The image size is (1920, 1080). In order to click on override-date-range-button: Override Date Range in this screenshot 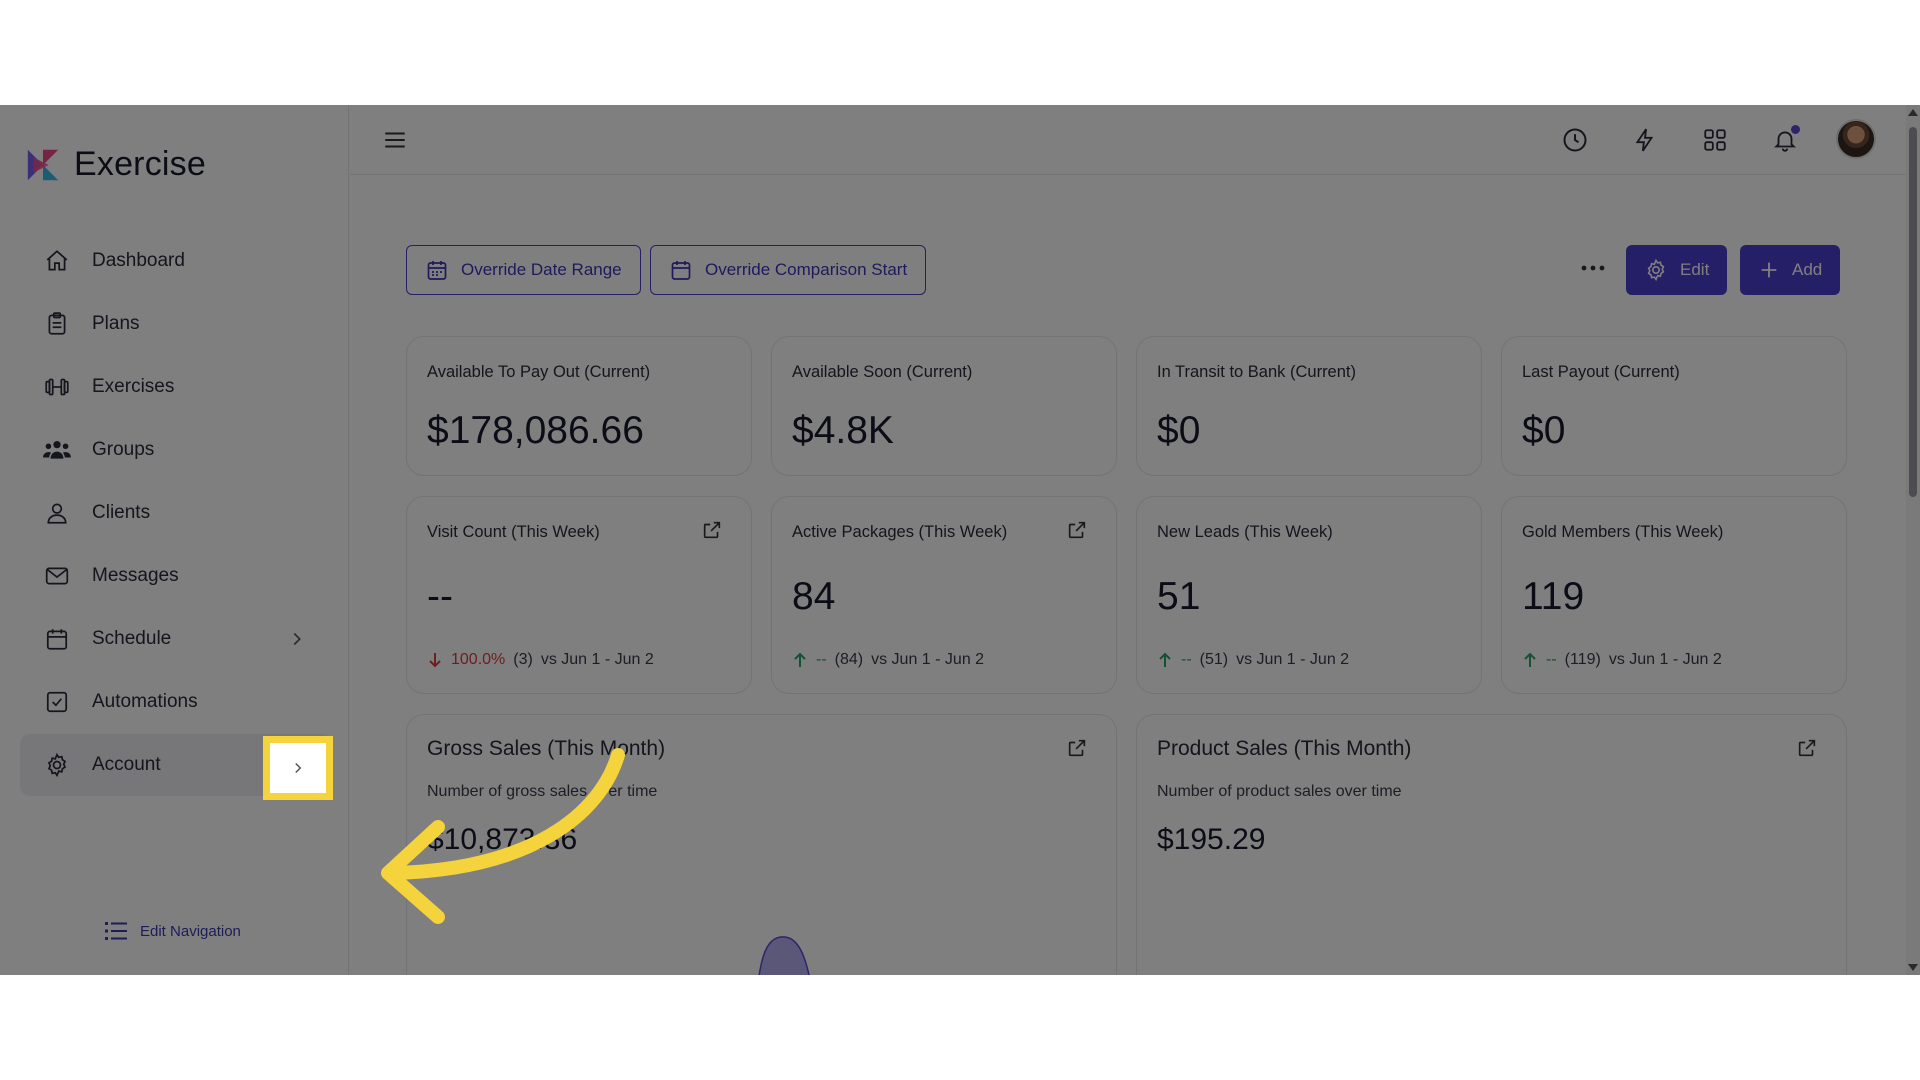, I will do `click(523, 270)`.